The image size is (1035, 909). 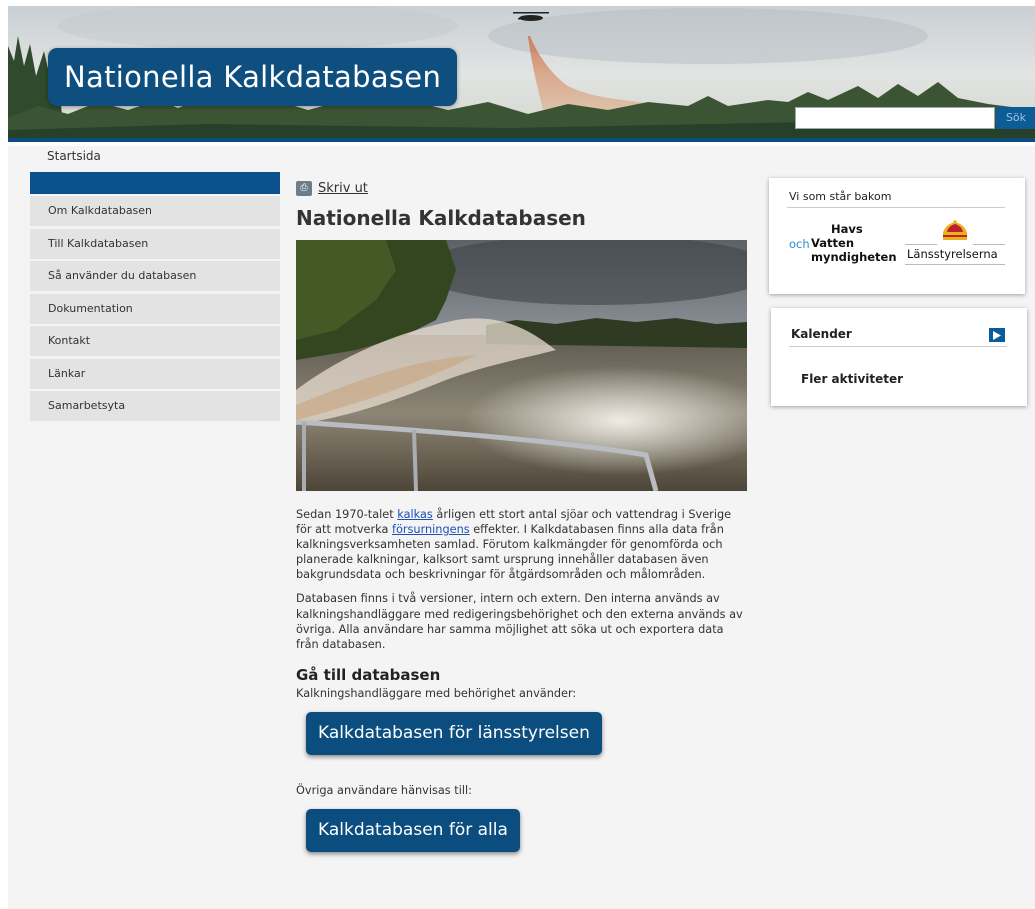 I want to click on goto-database-heading: Gå till databasen, so click(x=368, y=674).